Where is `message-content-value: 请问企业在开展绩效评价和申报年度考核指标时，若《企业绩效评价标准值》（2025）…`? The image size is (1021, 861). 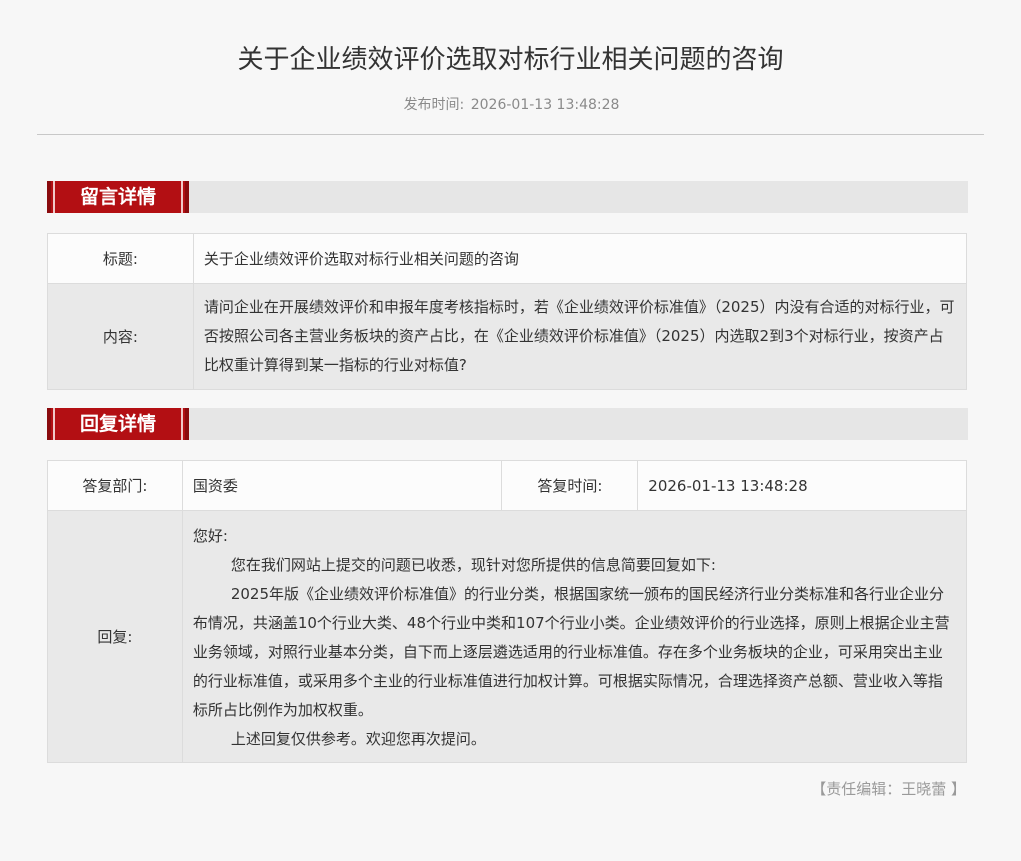 message-content-value: 请问企业在开展绩效评价和申报年度考核指标时，若《企业绩效评价标准值》（2025）… is located at coordinates (580, 336).